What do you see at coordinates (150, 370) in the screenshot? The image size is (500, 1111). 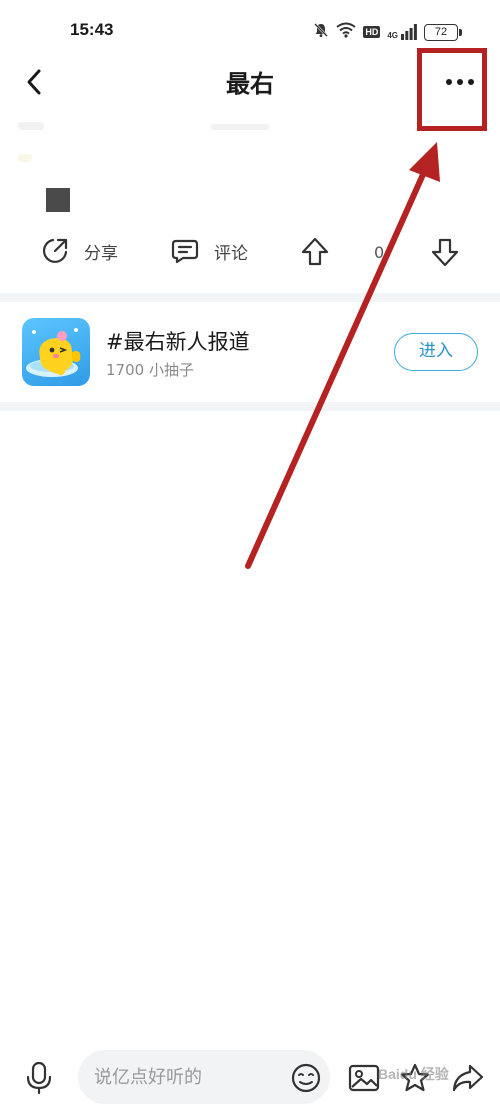 I see `topic-member-count: 1700 小抽子` at bounding box center [150, 370].